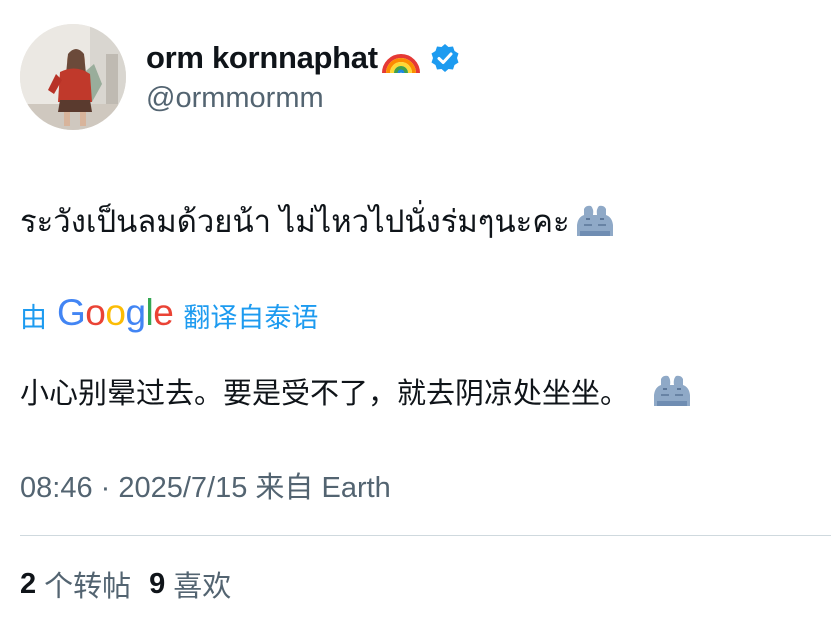  I want to click on retweets-label: 个转帖, so click(87, 584).